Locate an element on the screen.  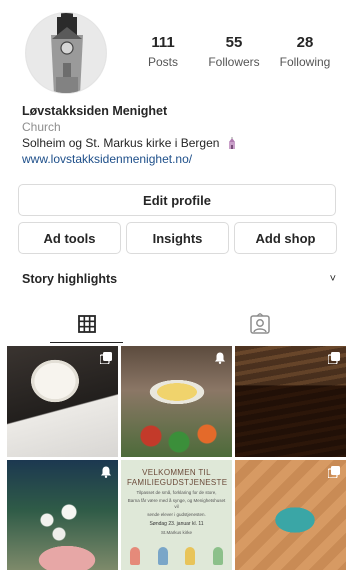
tagged-person-icon is located at coordinates (259, 323).